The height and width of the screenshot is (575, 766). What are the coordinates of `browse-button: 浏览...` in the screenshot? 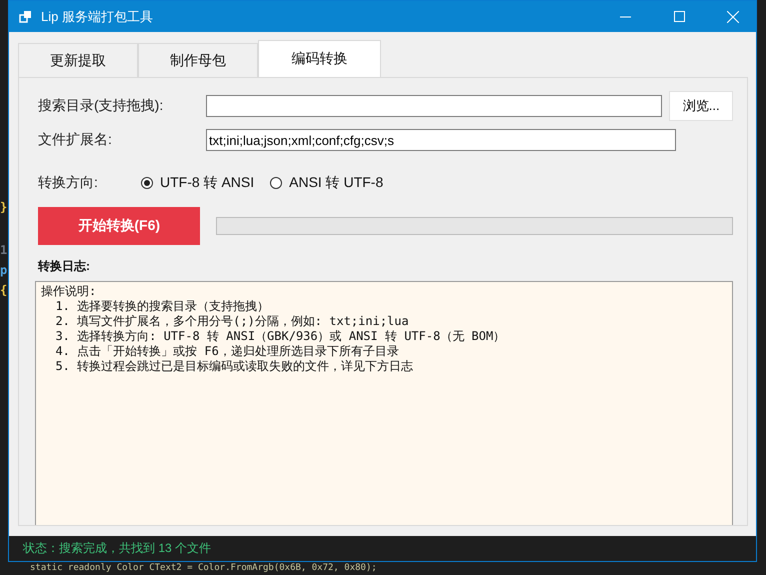 It's located at (701, 106).